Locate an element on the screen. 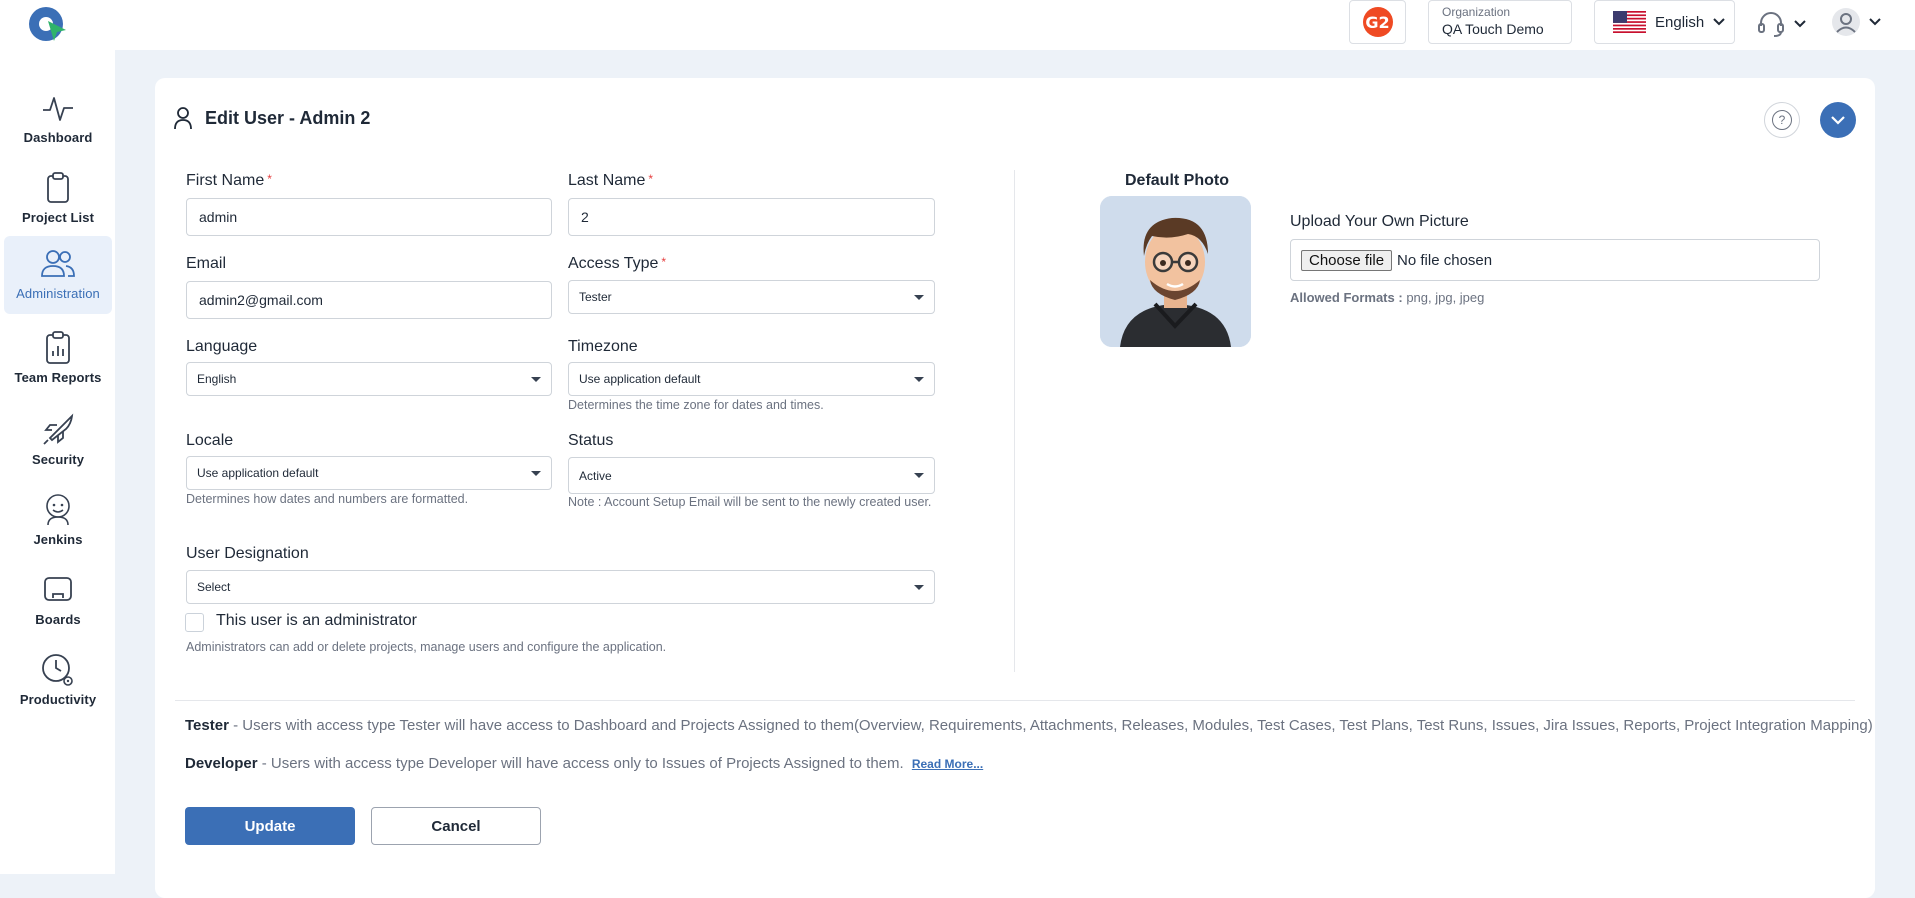 The height and width of the screenshot is (898, 1915). first-name-label: First Name * is located at coordinates (229, 181).